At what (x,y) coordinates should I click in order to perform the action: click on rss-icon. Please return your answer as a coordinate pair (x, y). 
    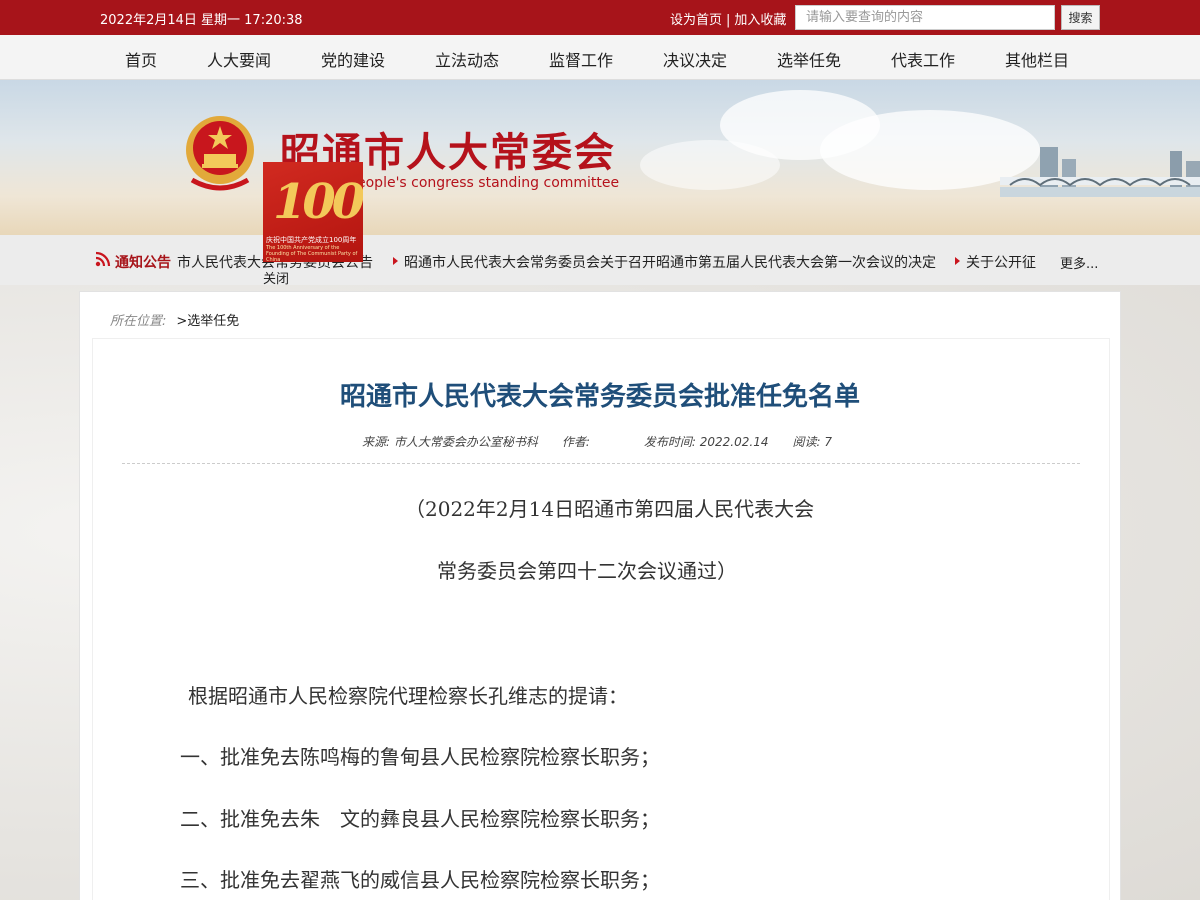
    Looking at the image, I should click on (103, 259).